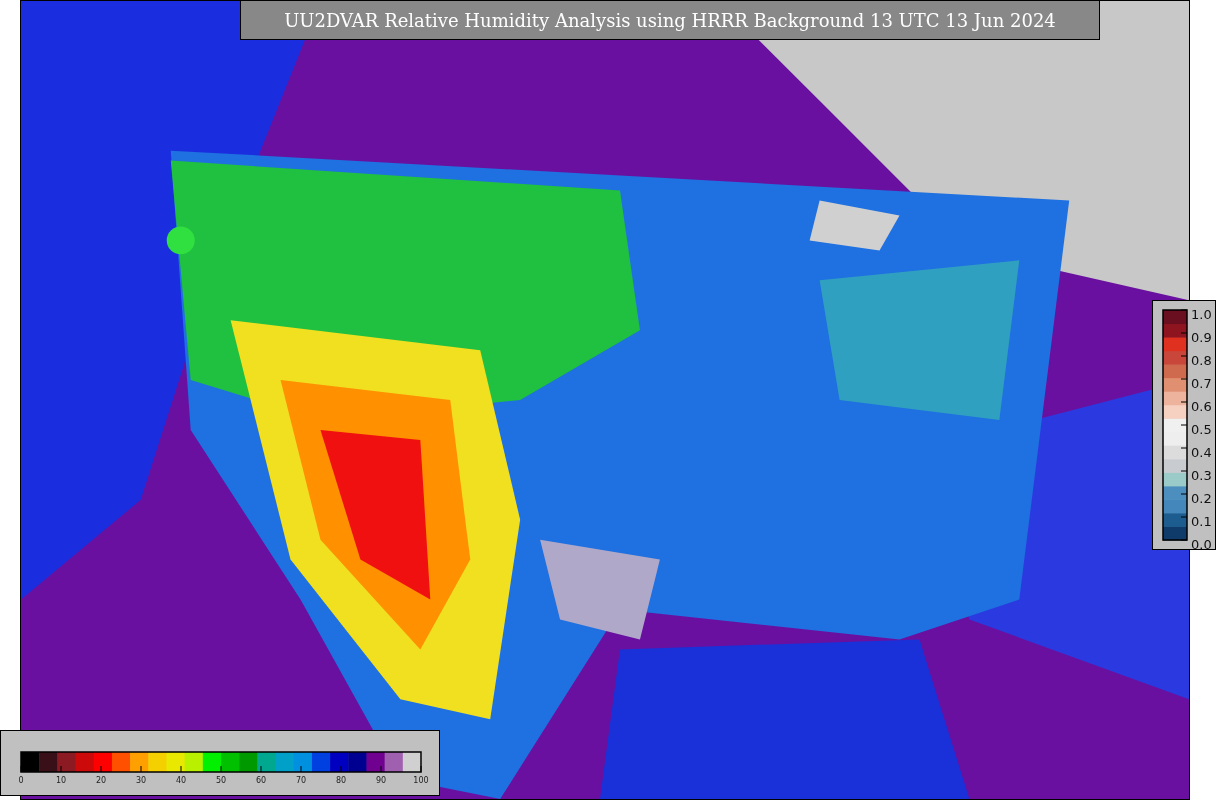 The image size is (1216, 800). I want to click on colorbar-tick-label: 80, so click(341, 781).